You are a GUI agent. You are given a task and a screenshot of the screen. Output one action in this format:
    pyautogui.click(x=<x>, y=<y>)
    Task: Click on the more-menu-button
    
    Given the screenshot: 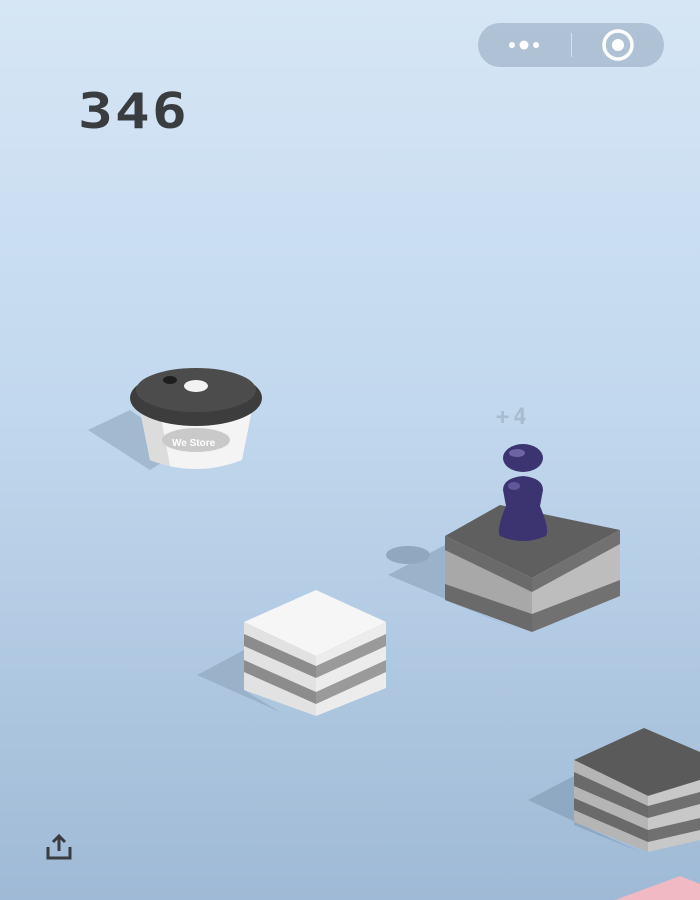 What is the action you would take?
    pyautogui.click(x=524, y=45)
    